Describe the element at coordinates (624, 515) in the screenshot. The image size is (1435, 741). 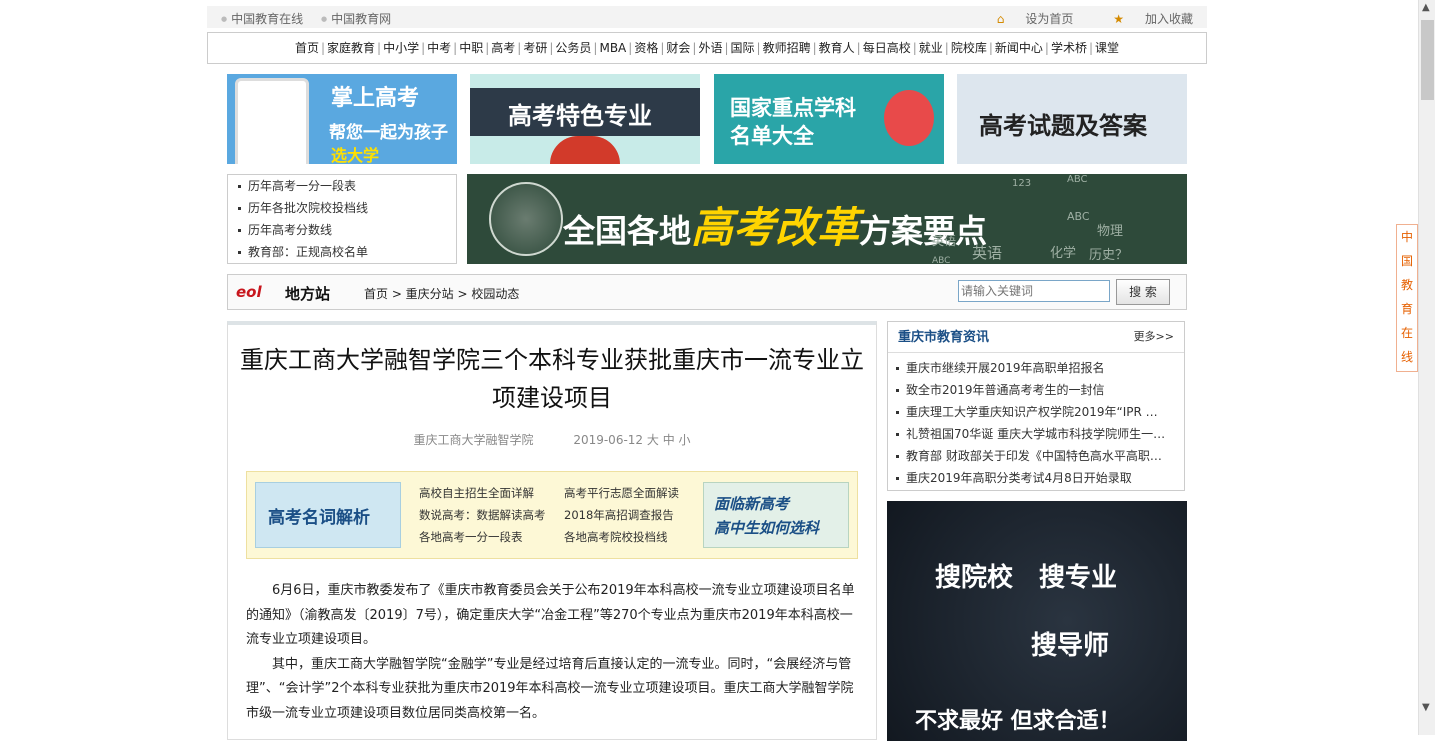
I see `promo-link: 2018年高招调查报告` at that location.